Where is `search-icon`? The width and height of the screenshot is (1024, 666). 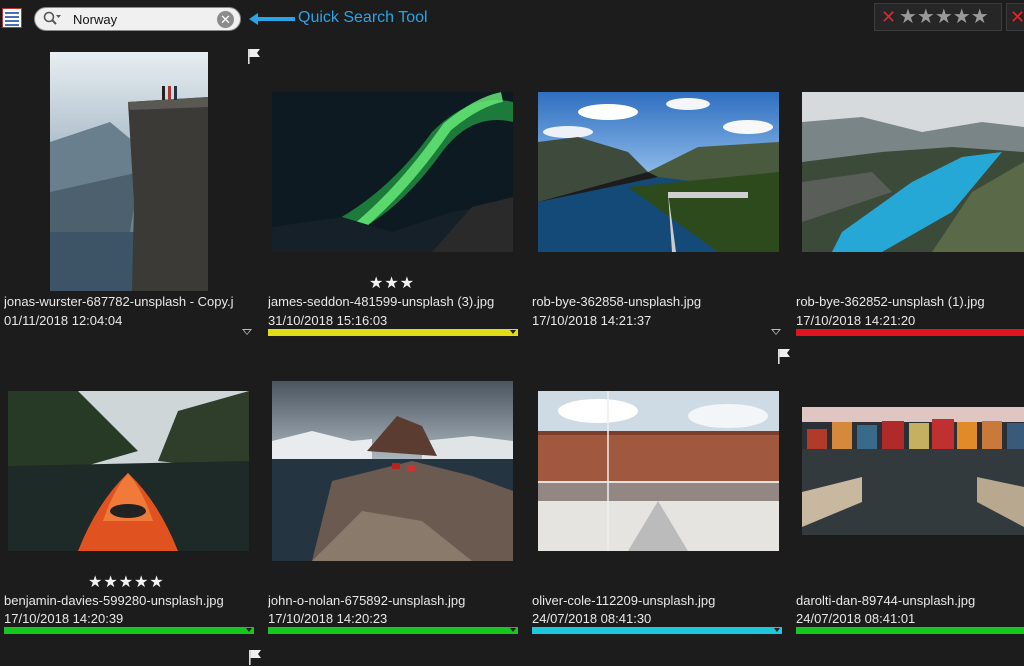 search-icon is located at coordinates (52, 19).